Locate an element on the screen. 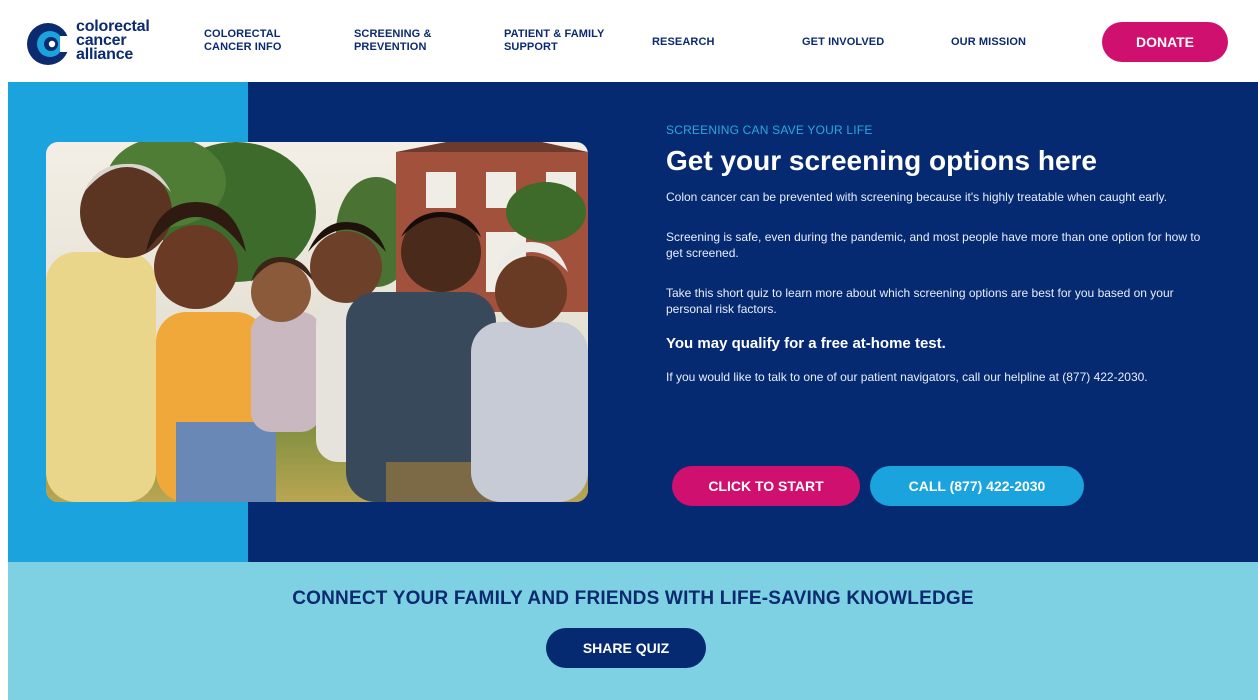  nav-screening-prevention: SCREENING & PREVENTION is located at coordinates (393, 41).